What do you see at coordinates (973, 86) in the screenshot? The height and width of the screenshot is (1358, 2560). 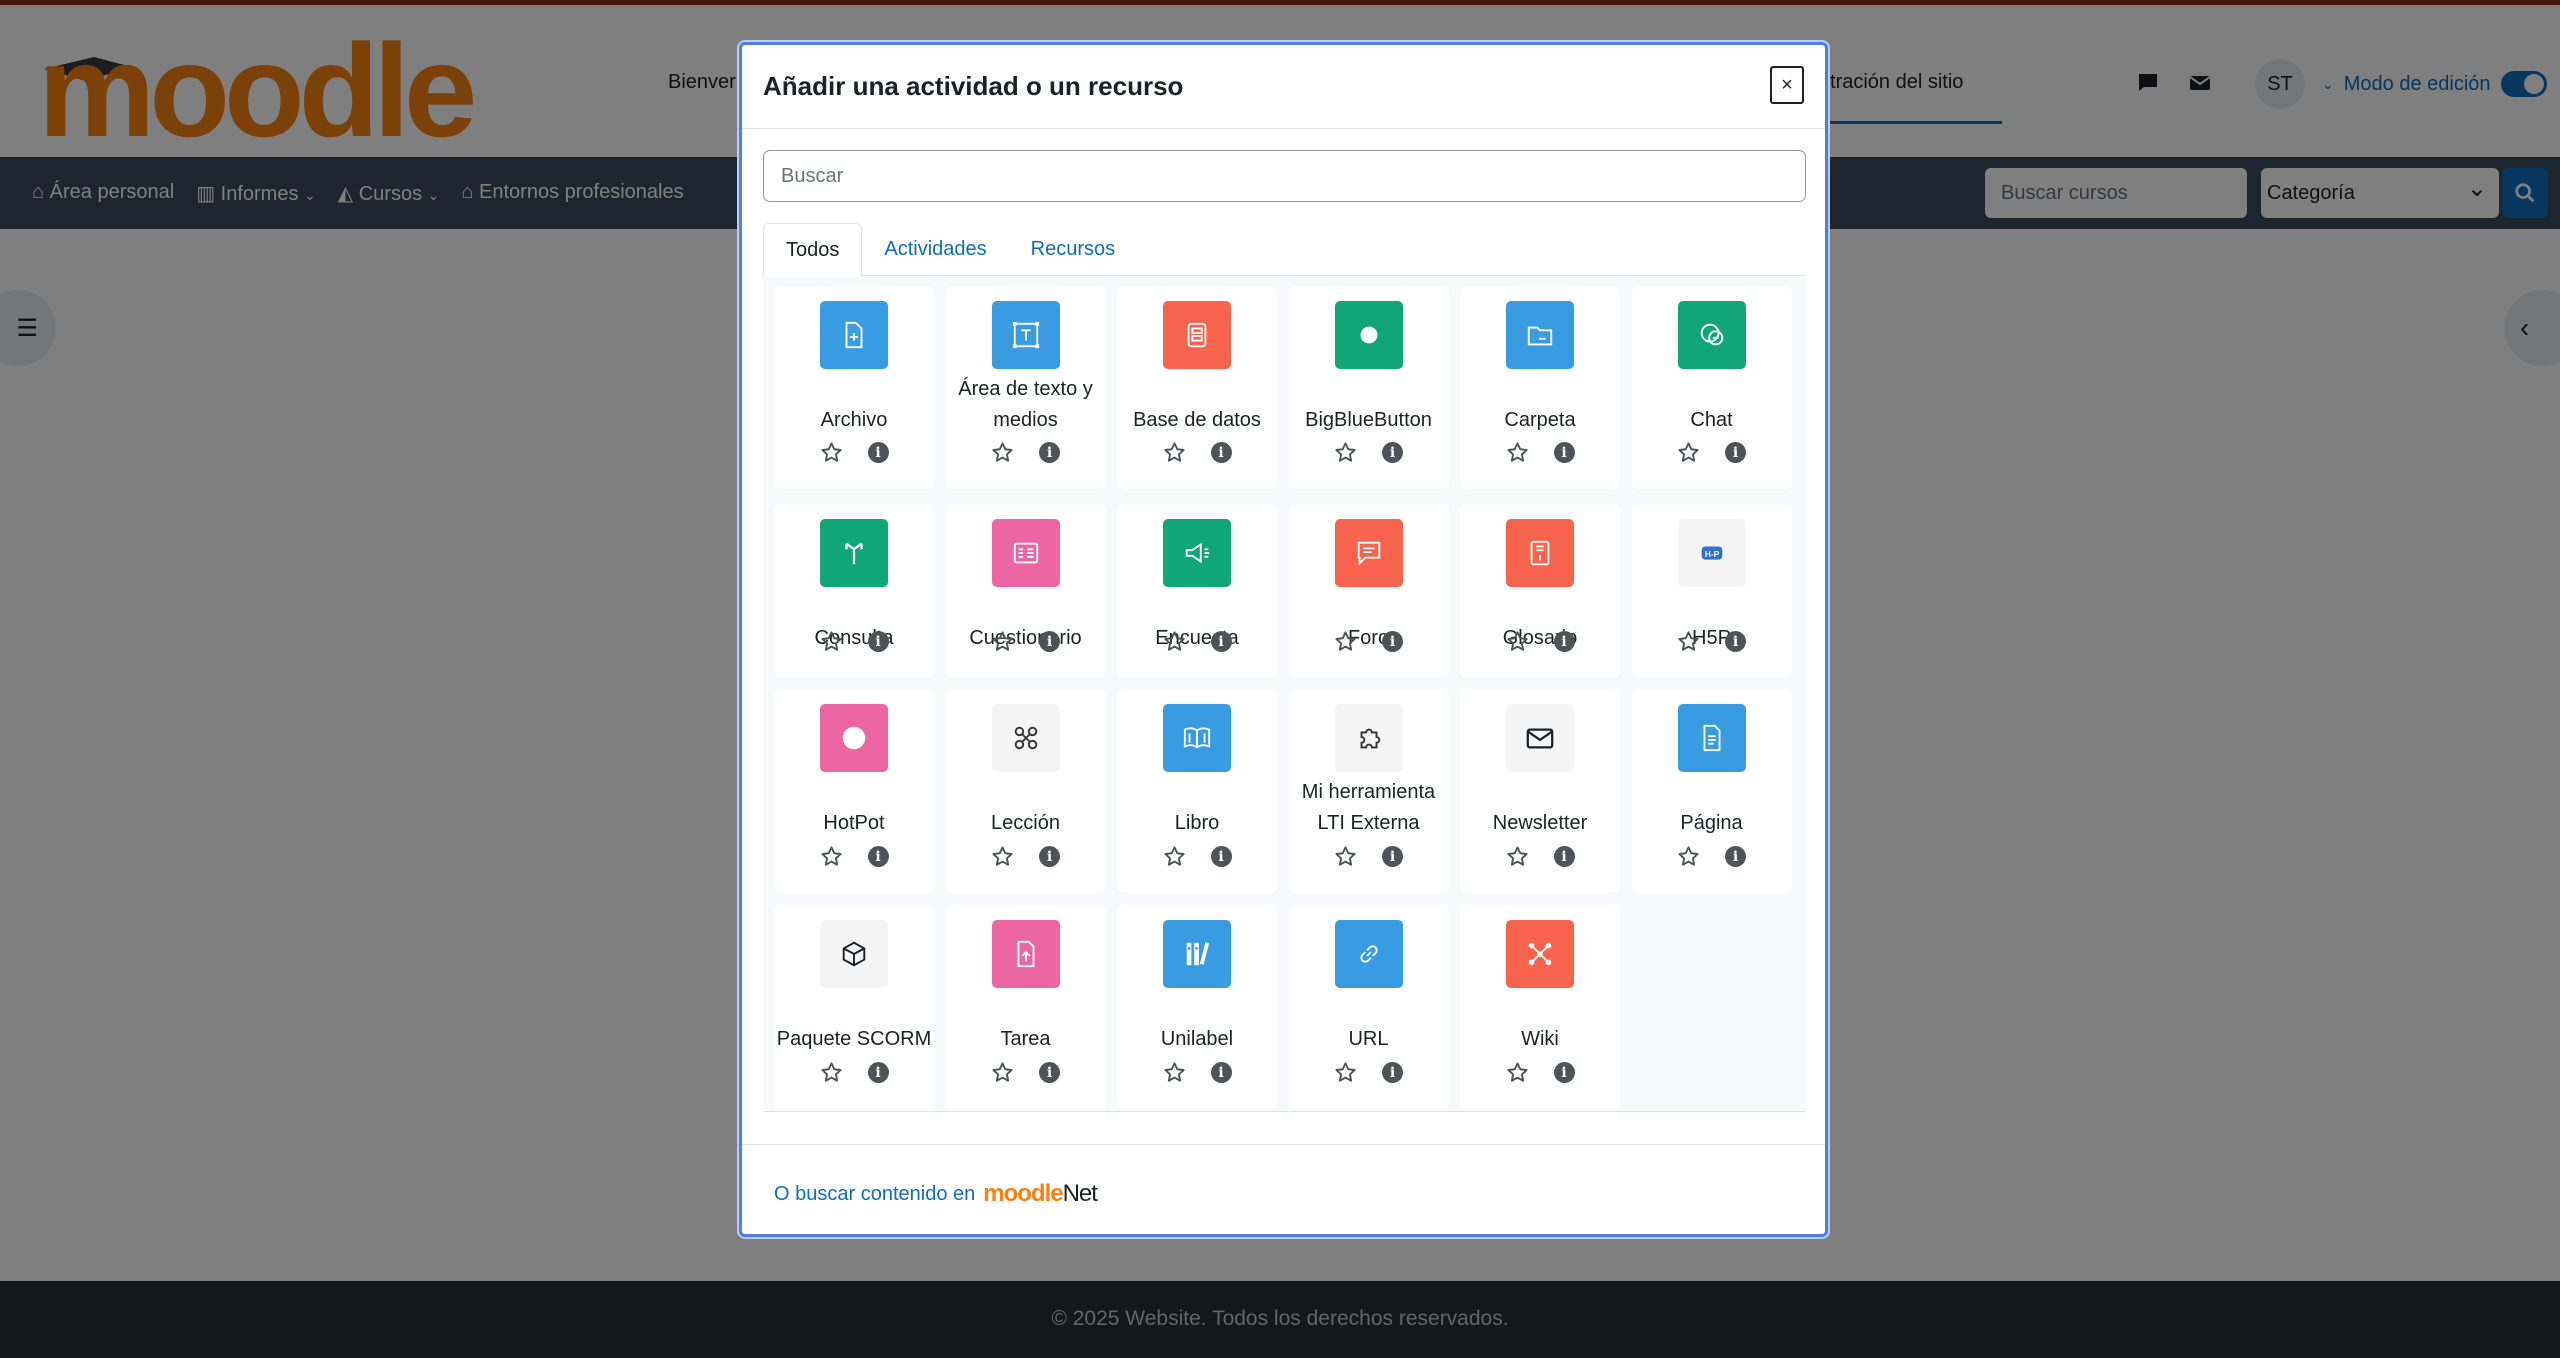 I see `modal-title: Añadir una actividad o un recurso` at bounding box center [973, 86].